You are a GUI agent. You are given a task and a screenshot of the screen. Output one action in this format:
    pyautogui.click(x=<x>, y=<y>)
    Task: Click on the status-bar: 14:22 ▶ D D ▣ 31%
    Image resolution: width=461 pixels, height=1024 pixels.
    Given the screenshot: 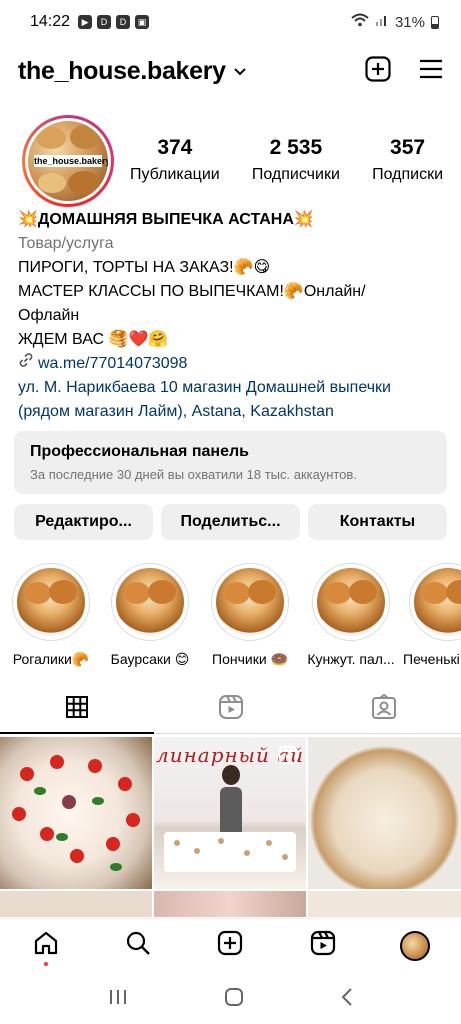 What is the action you would take?
    pyautogui.click(x=230, y=22)
    